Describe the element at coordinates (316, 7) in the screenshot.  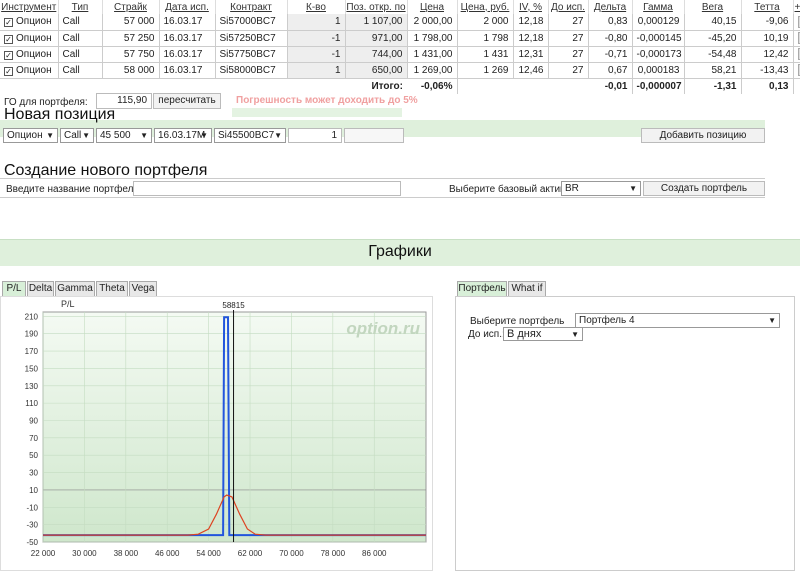
I see `column-header: К-во` at that location.